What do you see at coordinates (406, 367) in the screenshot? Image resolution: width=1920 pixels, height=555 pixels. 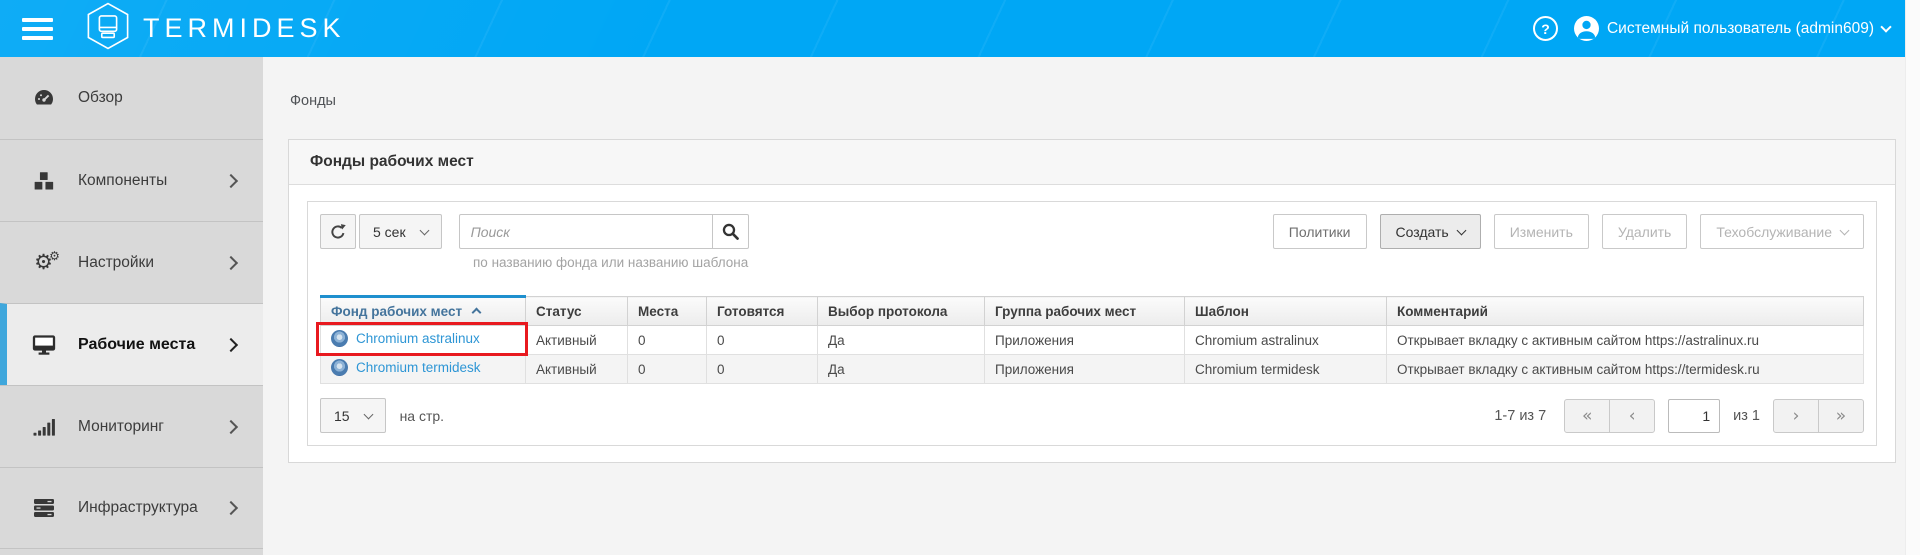 I see `fond-link: Chromium termidesk` at bounding box center [406, 367].